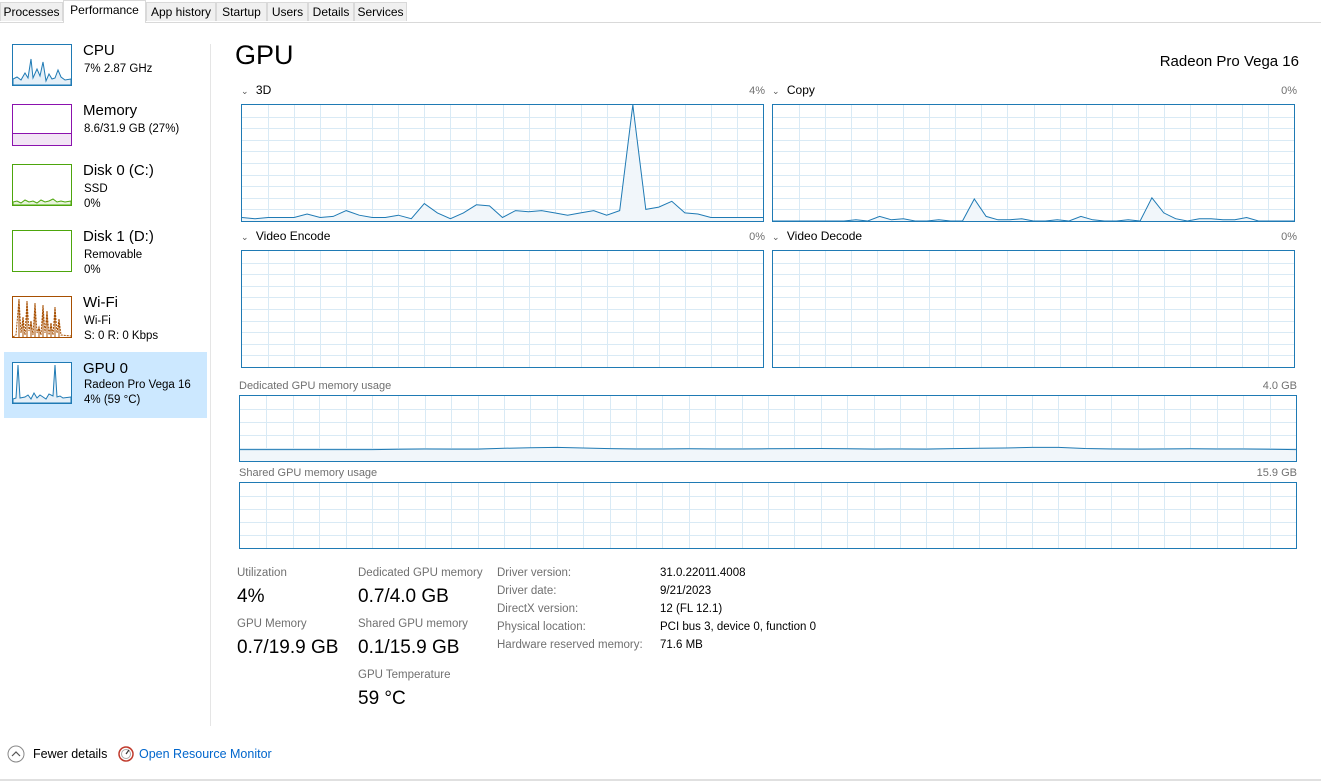 This screenshot has height=781, width=1321. What do you see at coordinates (308, 473) in the screenshot?
I see `shared-graph-label: Shared GPU memory usage` at bounding box center [308, 473].